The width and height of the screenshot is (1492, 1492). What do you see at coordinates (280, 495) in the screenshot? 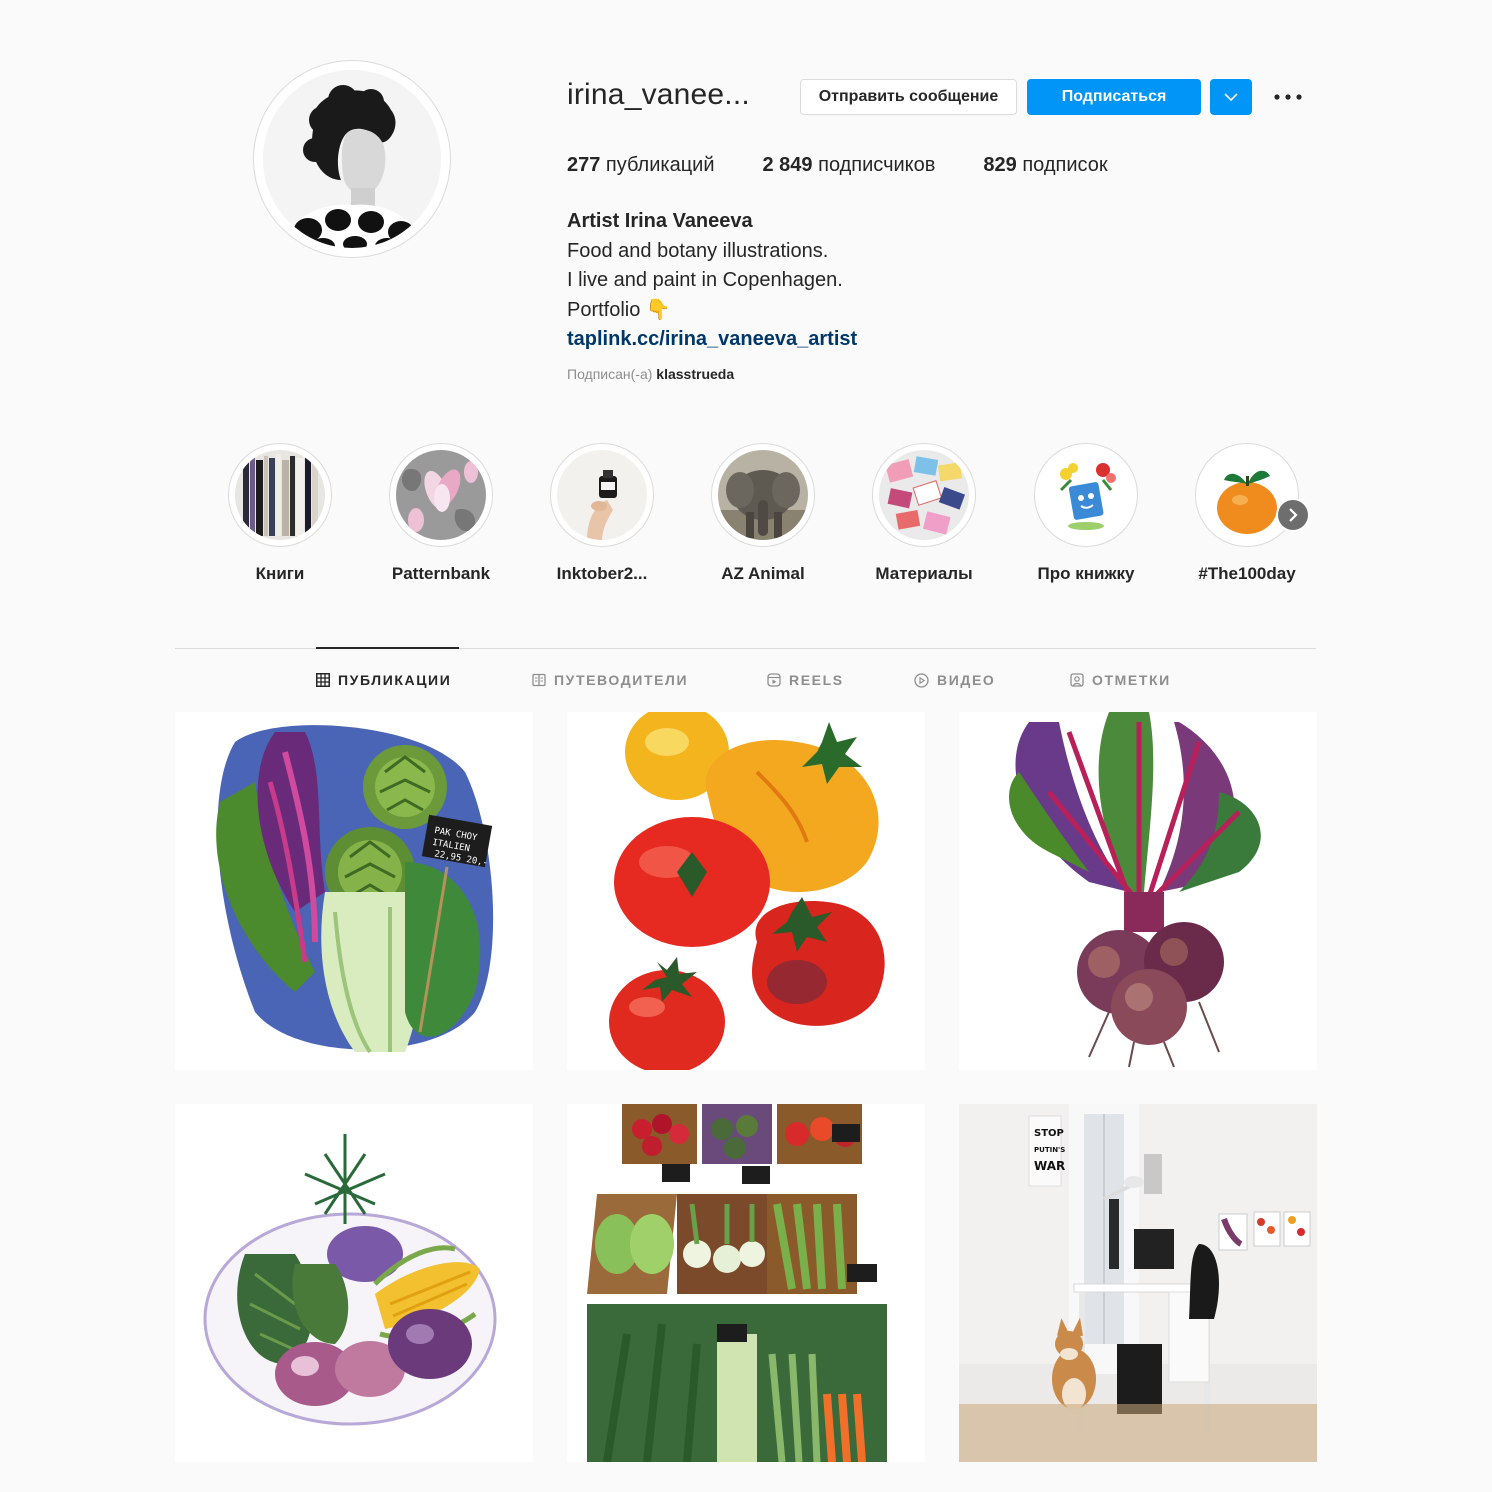
I see `books-highlight-icon` at bounding box center [280, 495].